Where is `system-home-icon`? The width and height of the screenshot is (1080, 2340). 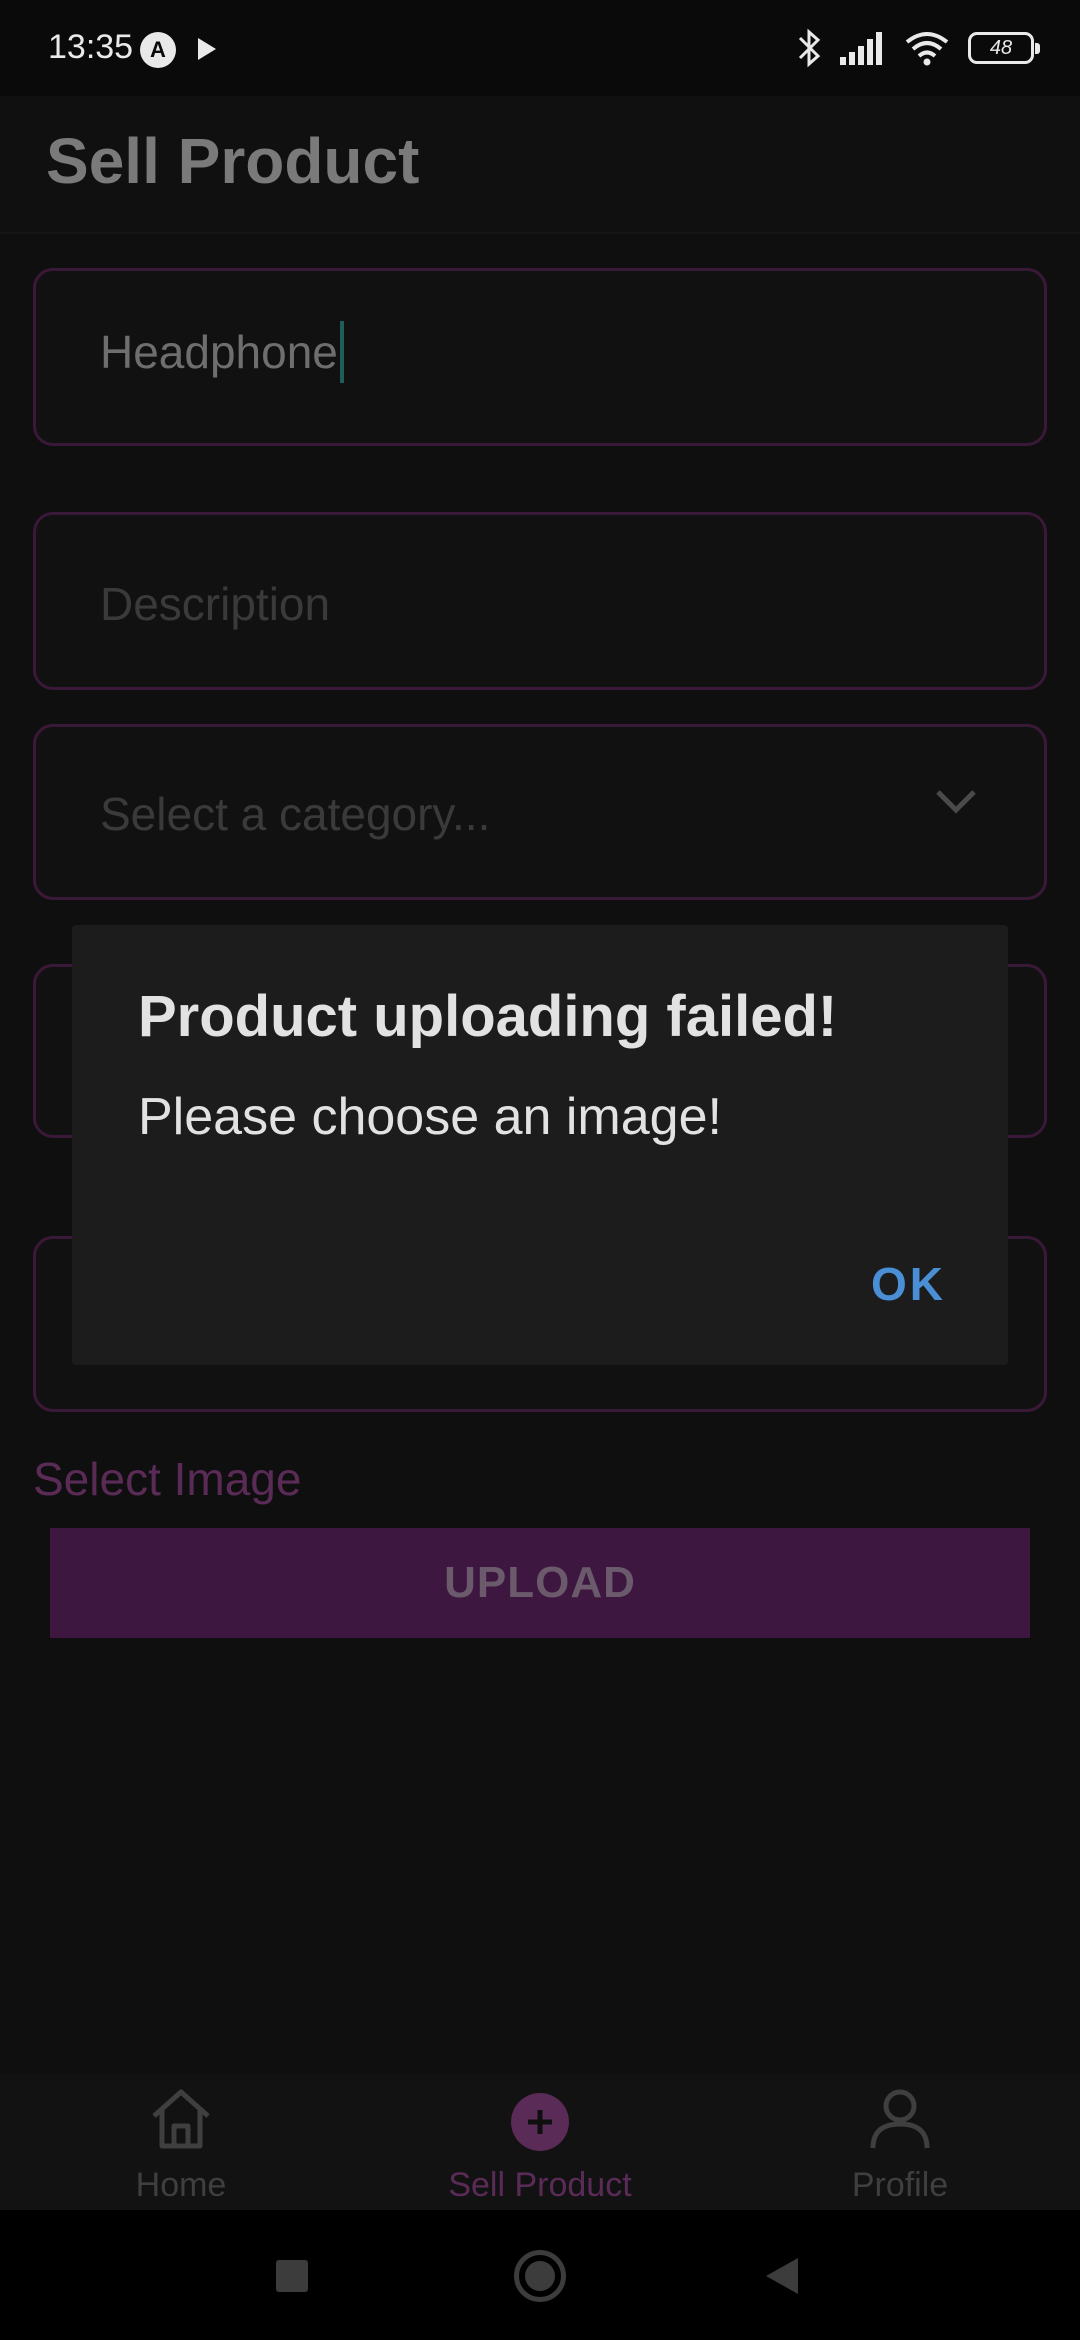 system-home-icon is located at coordinates (540, 2276).